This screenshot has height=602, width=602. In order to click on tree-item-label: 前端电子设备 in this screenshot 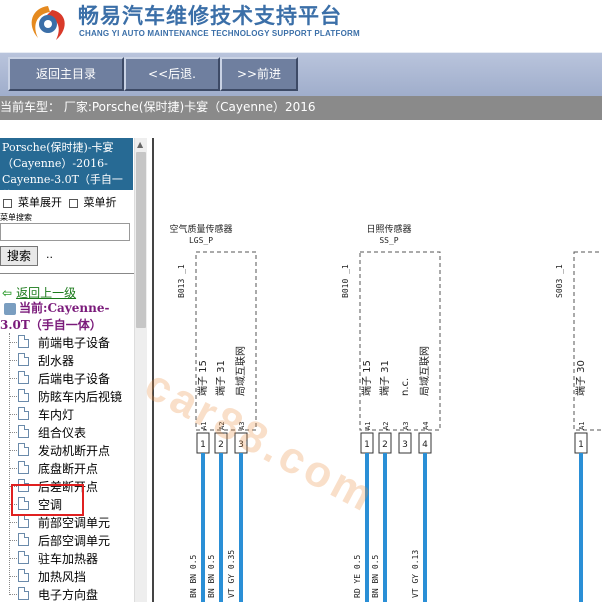, I will do `click(74, 343)`.